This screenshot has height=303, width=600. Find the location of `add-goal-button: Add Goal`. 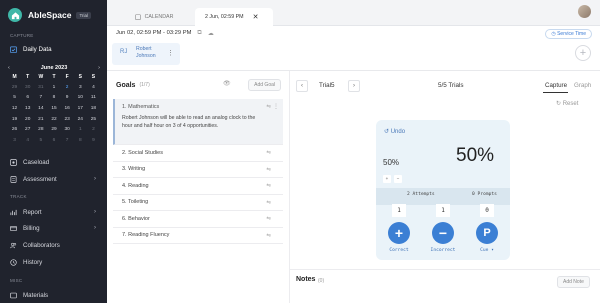

add-goal-button: Add Goal is located at coordinates (264, 85).